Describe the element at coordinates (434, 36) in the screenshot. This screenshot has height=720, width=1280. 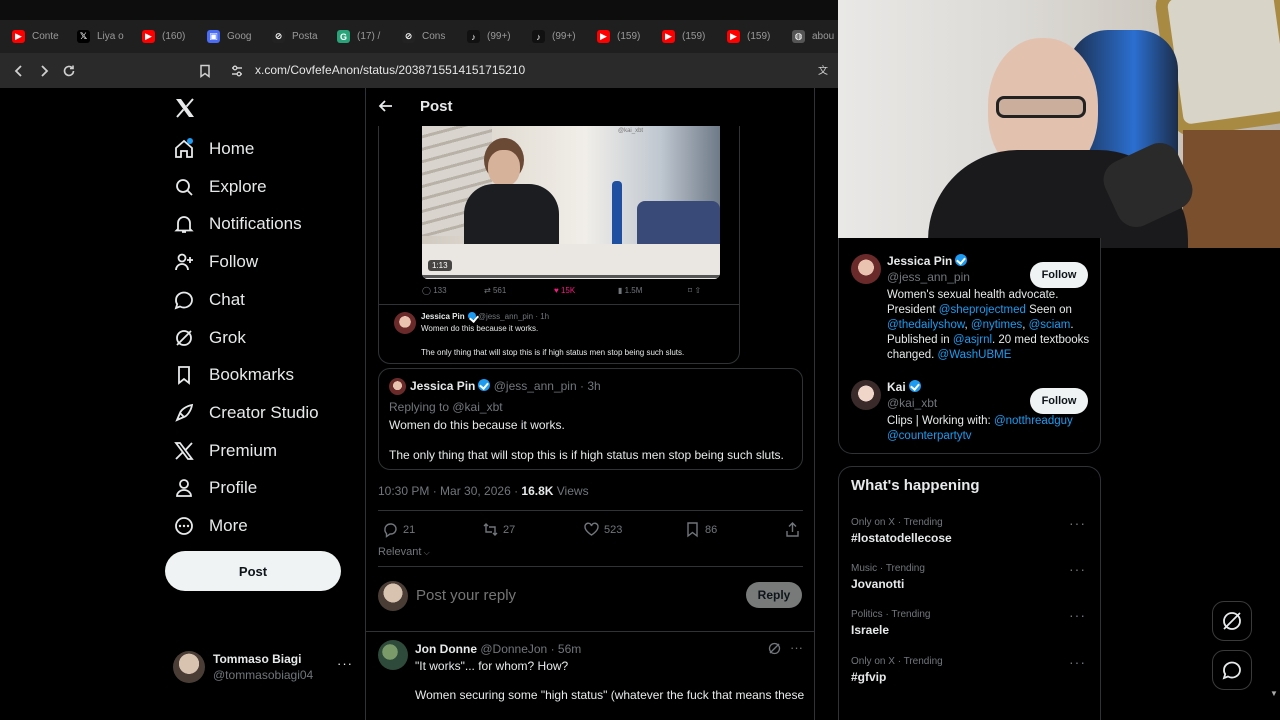
I see `tab-label: Cons` at that location.